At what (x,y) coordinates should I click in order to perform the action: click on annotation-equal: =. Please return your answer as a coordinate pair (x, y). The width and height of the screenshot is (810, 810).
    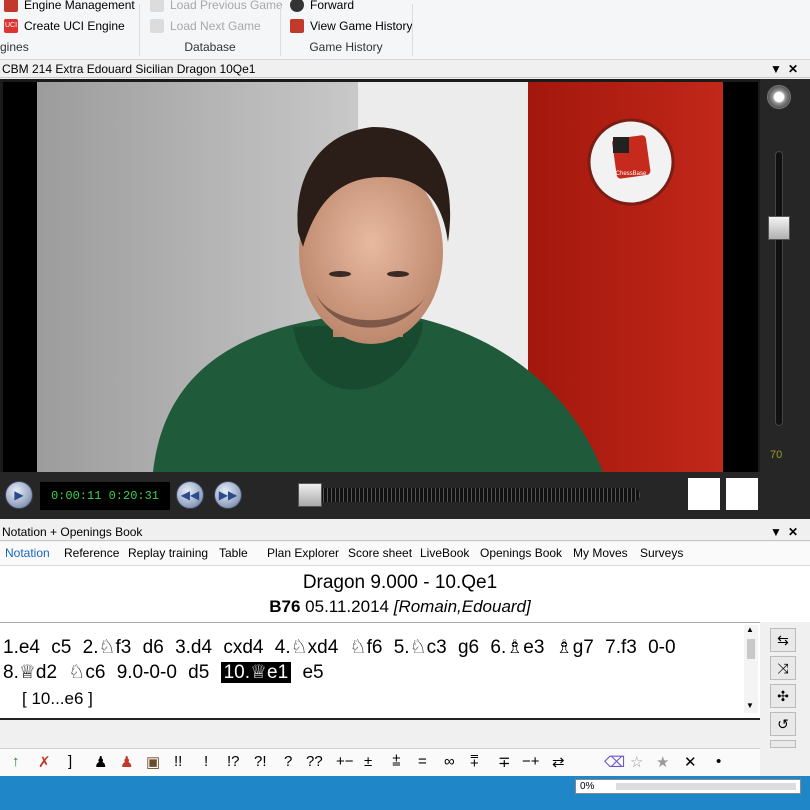
    Looking at the image, I should click on (422, 761).